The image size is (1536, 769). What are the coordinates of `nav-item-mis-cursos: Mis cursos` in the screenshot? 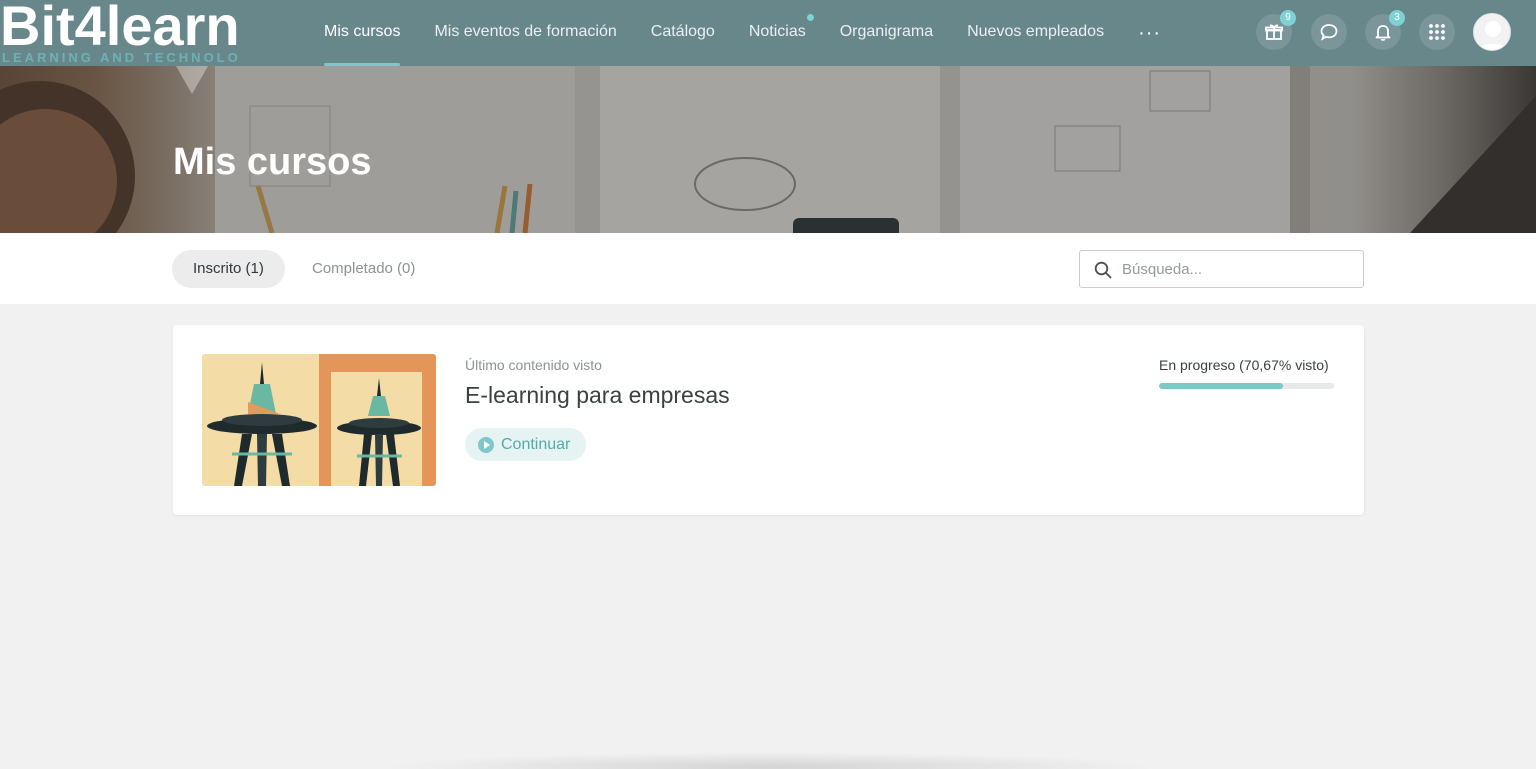 It's located at (362, 33).